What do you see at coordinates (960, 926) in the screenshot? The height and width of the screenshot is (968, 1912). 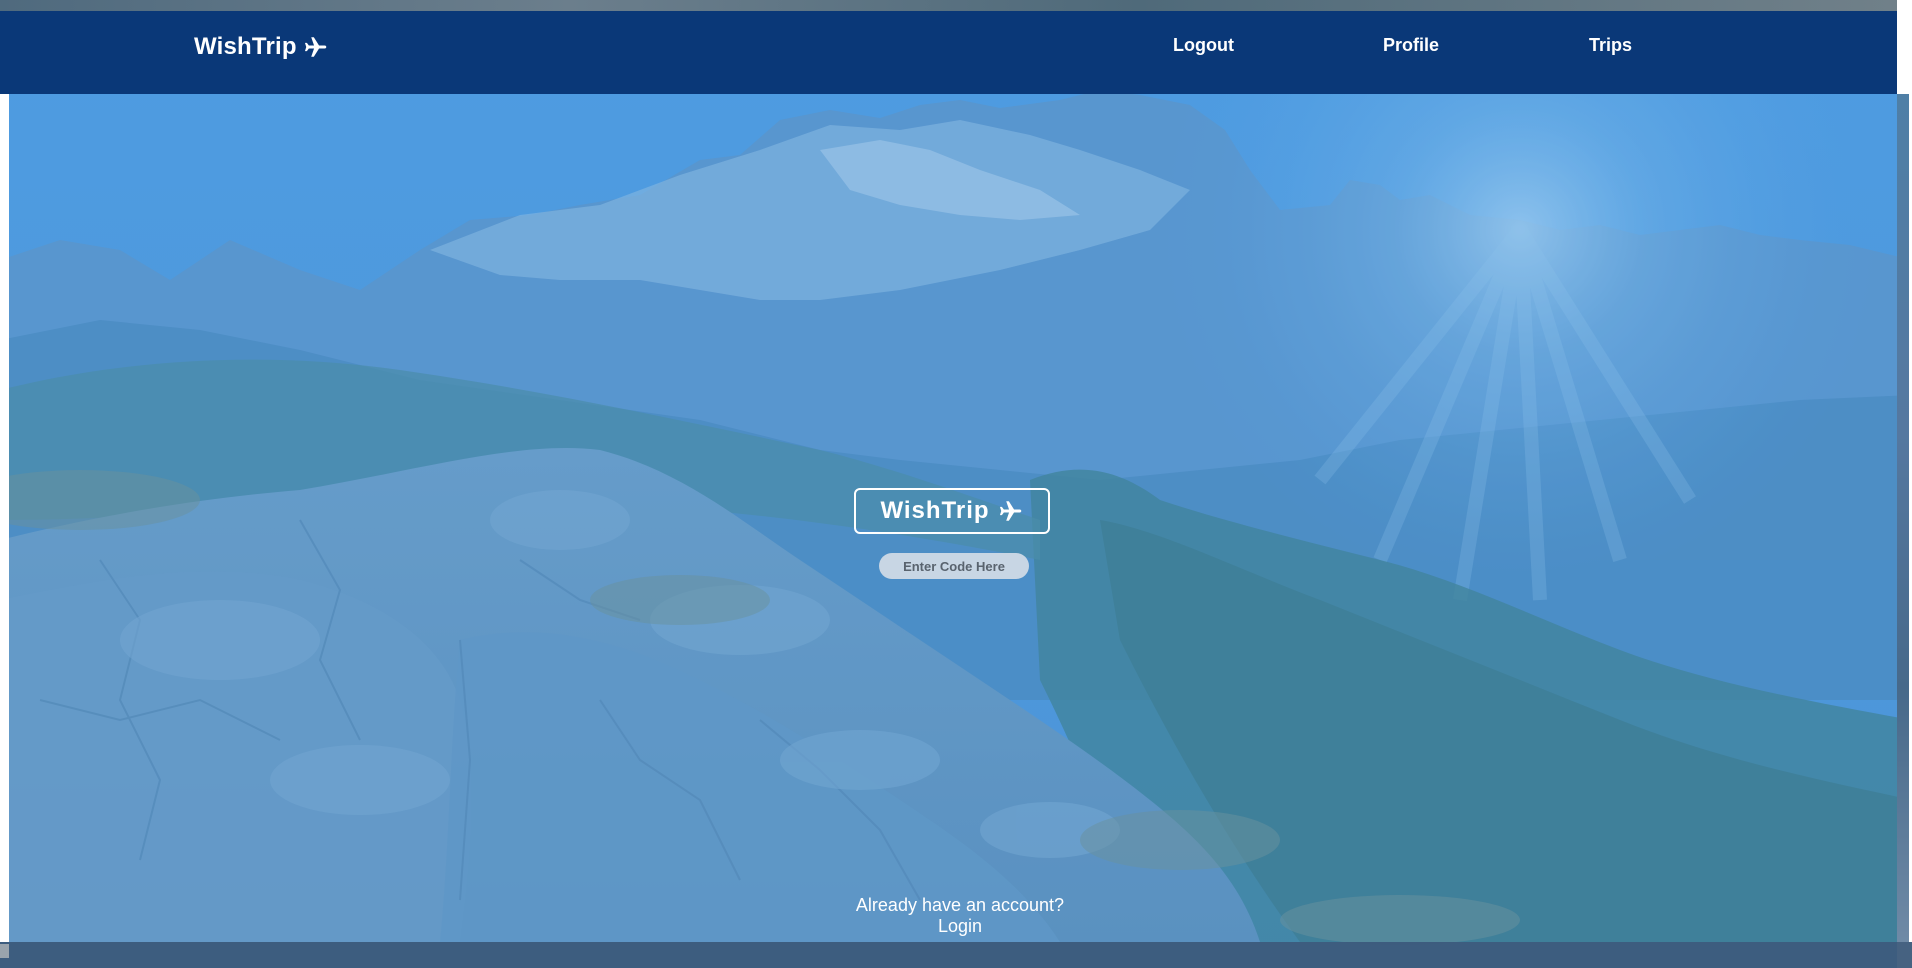 I see `login-link: Login` at bounding box center [960, 926].